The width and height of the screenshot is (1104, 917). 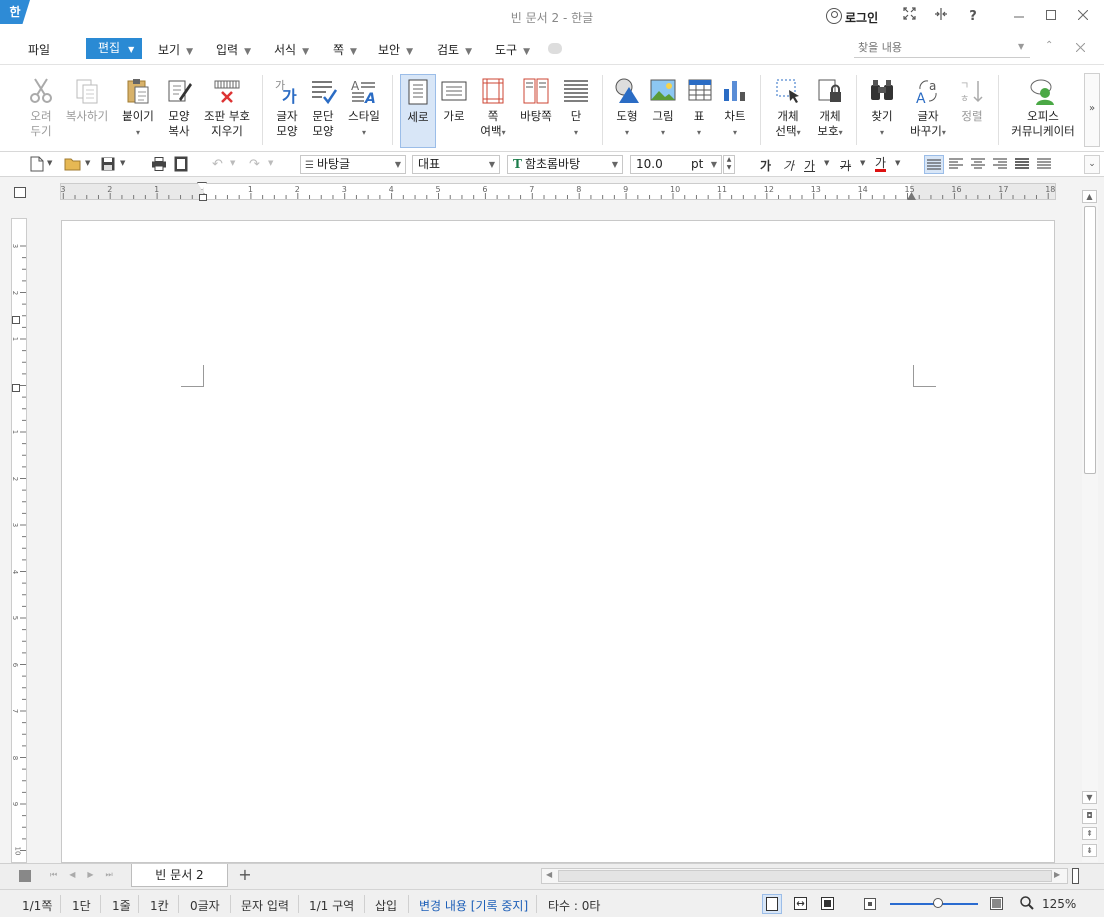 What do you see at coordinates (37, 165) in the screenshot?
I see `new-document-icon` at bounding box center [37, 165].